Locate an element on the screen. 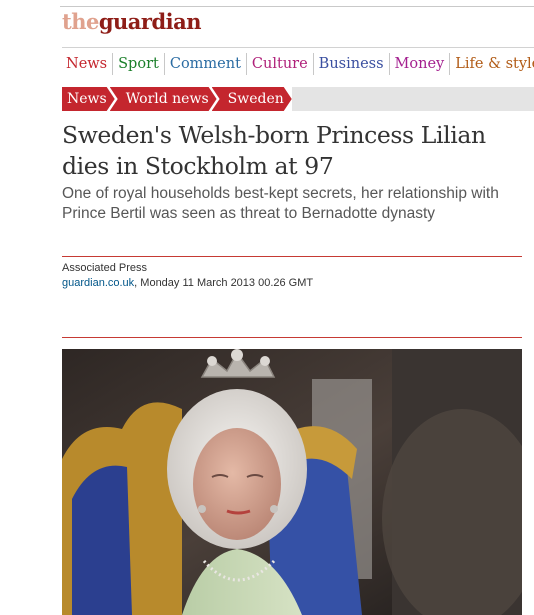 The width and height of the screenshot is (534, 615). logo-the: the is located at coordinates (80, 21).